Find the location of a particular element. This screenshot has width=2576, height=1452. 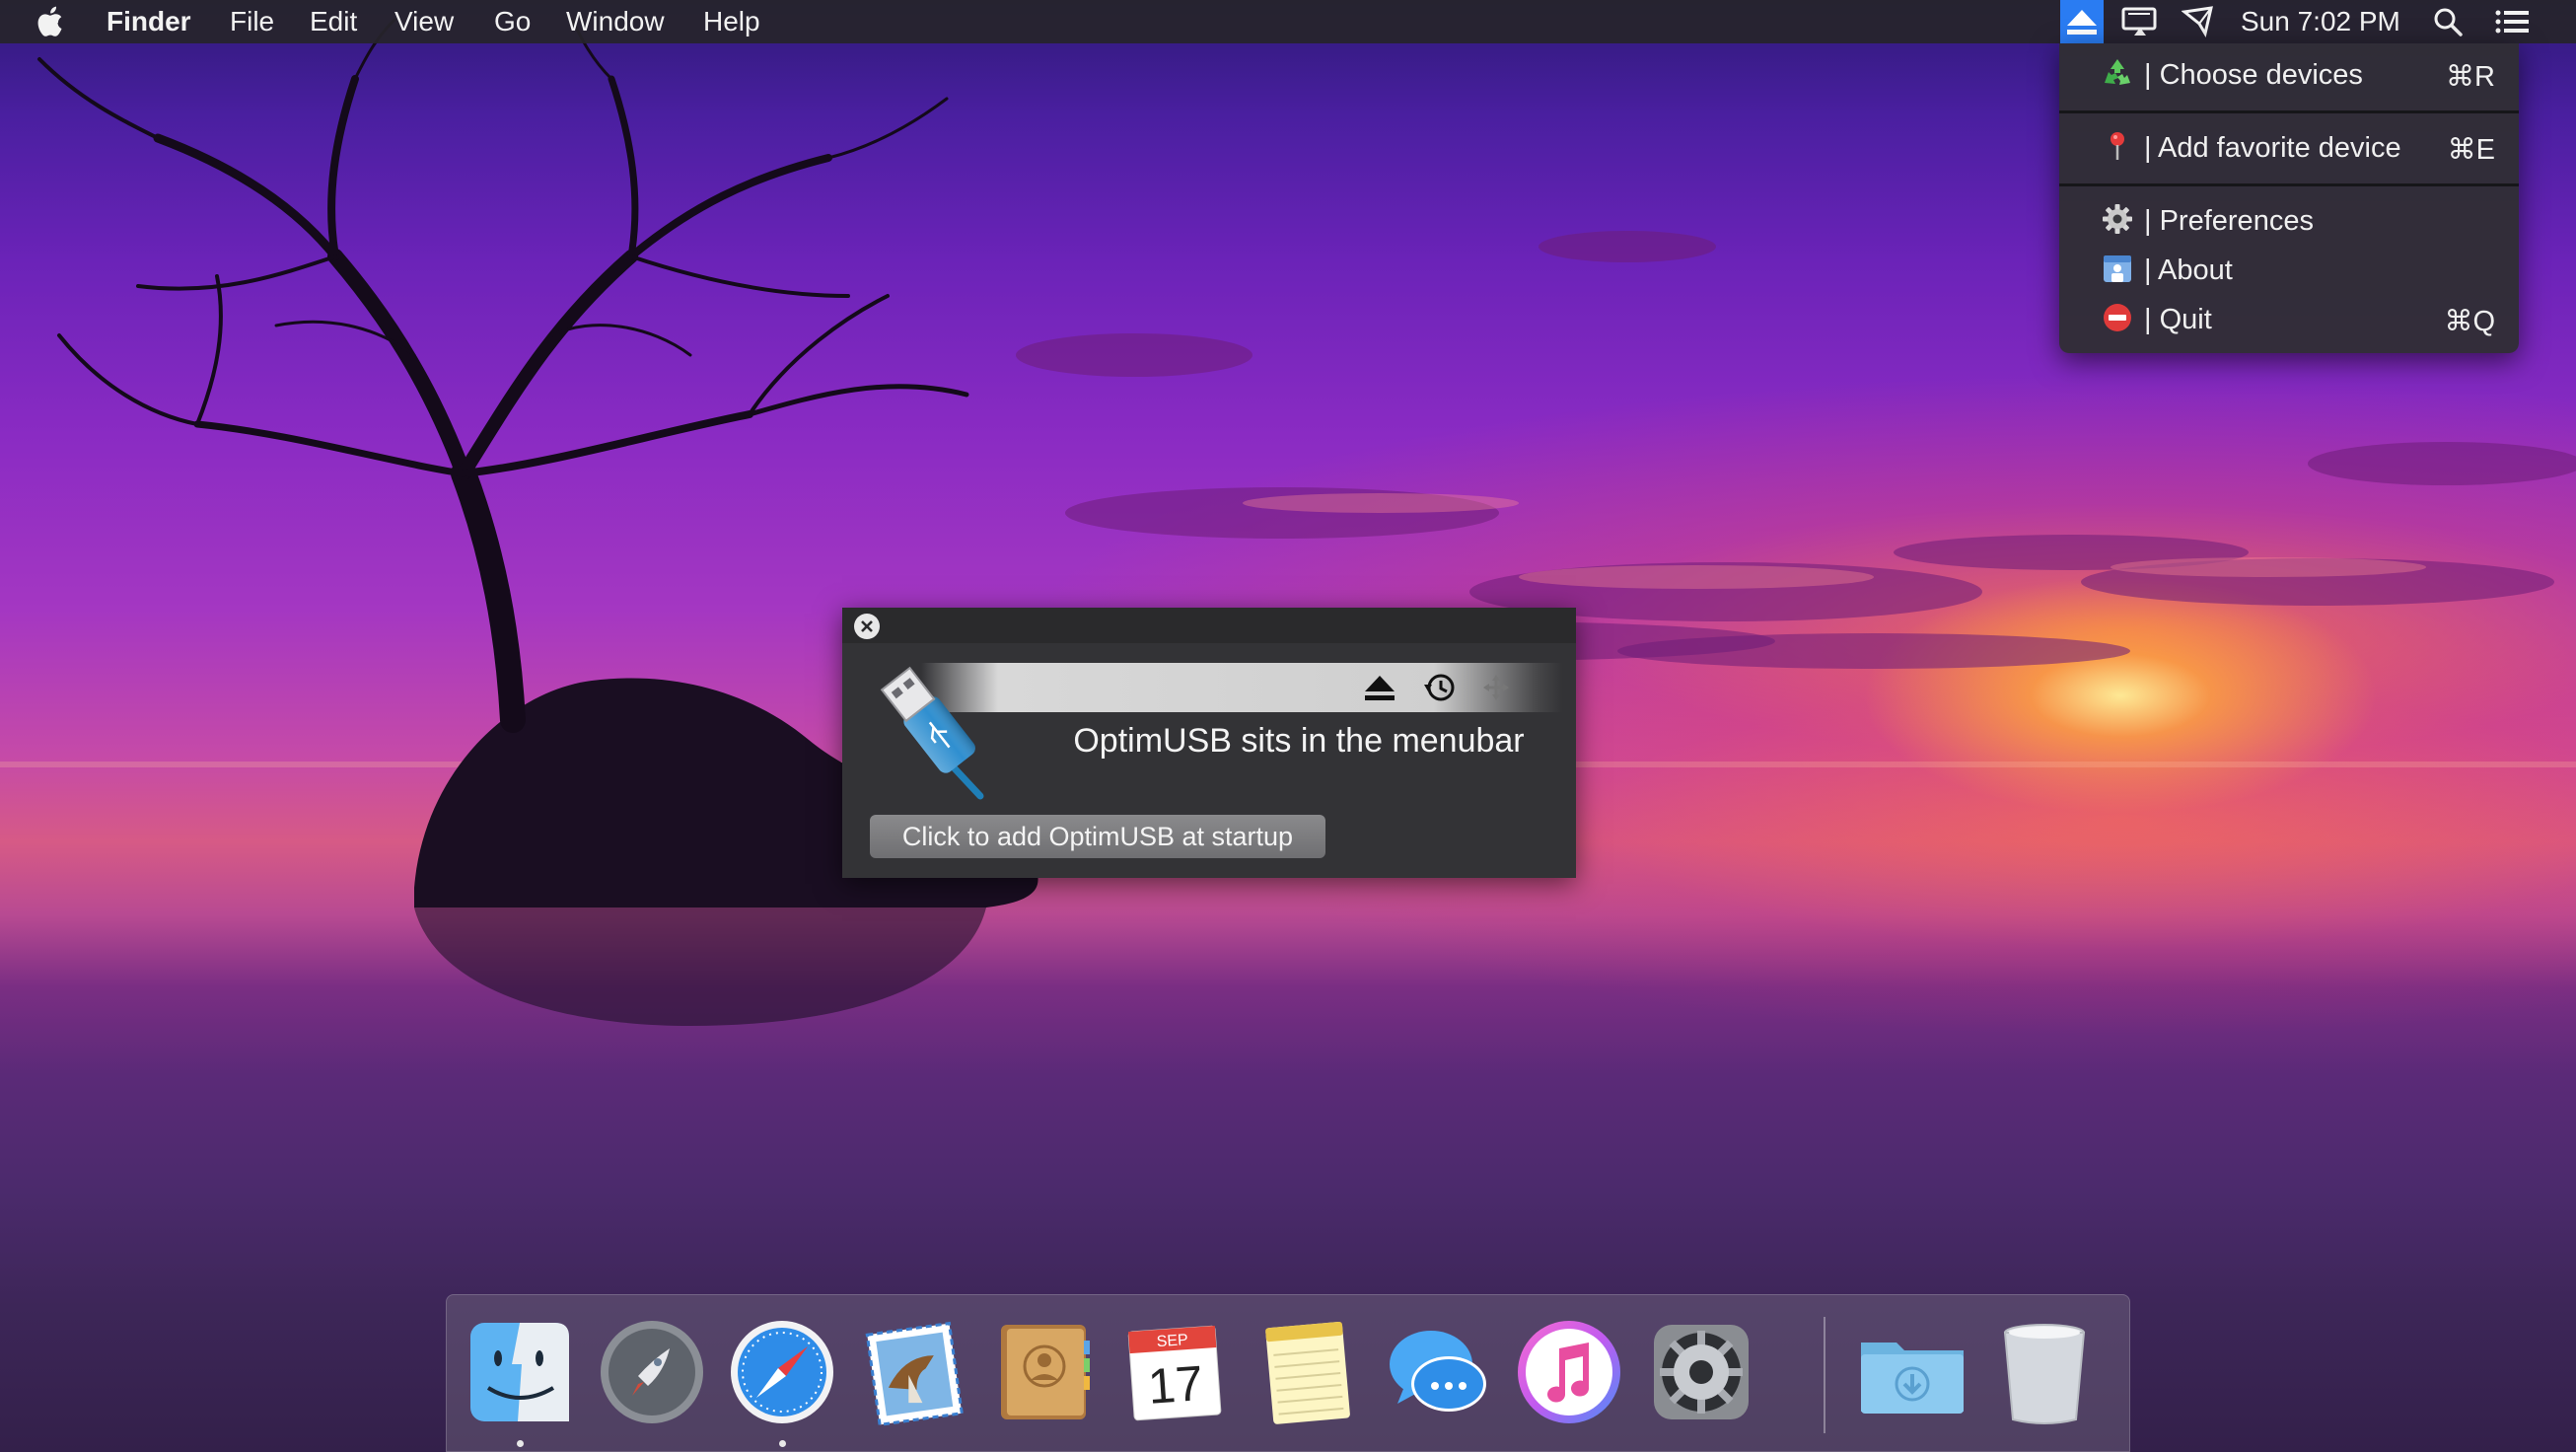

dock-finder-icon is located at coordinates (520, 1372).